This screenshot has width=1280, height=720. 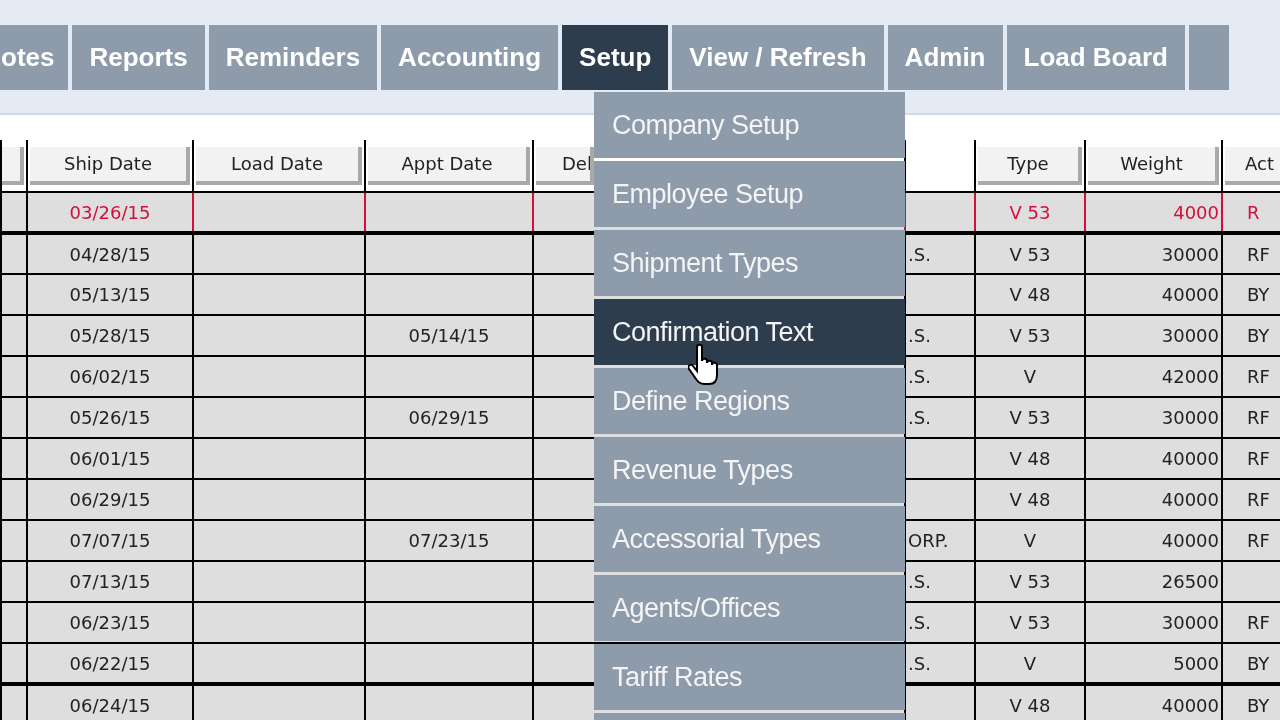 I want to click on column-header: Weight, so click(x=1153, y=165).